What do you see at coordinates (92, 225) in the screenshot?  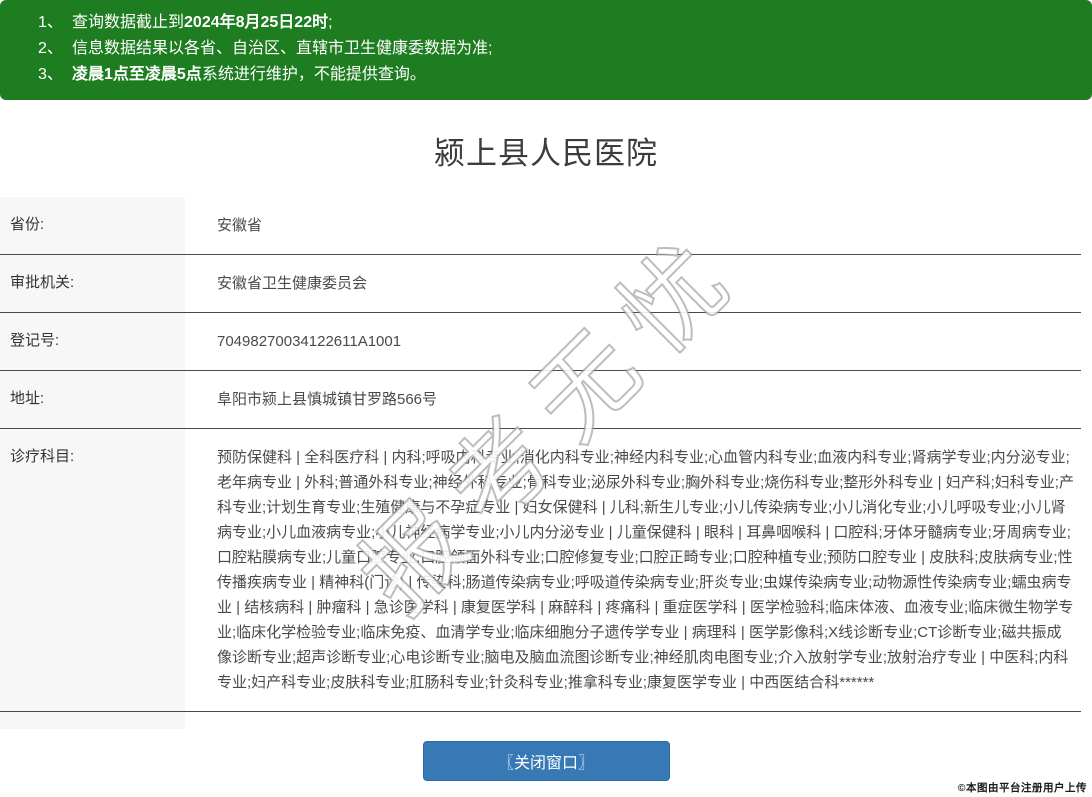 I see `row-label: 省份:` at bounding box center [92, 225].